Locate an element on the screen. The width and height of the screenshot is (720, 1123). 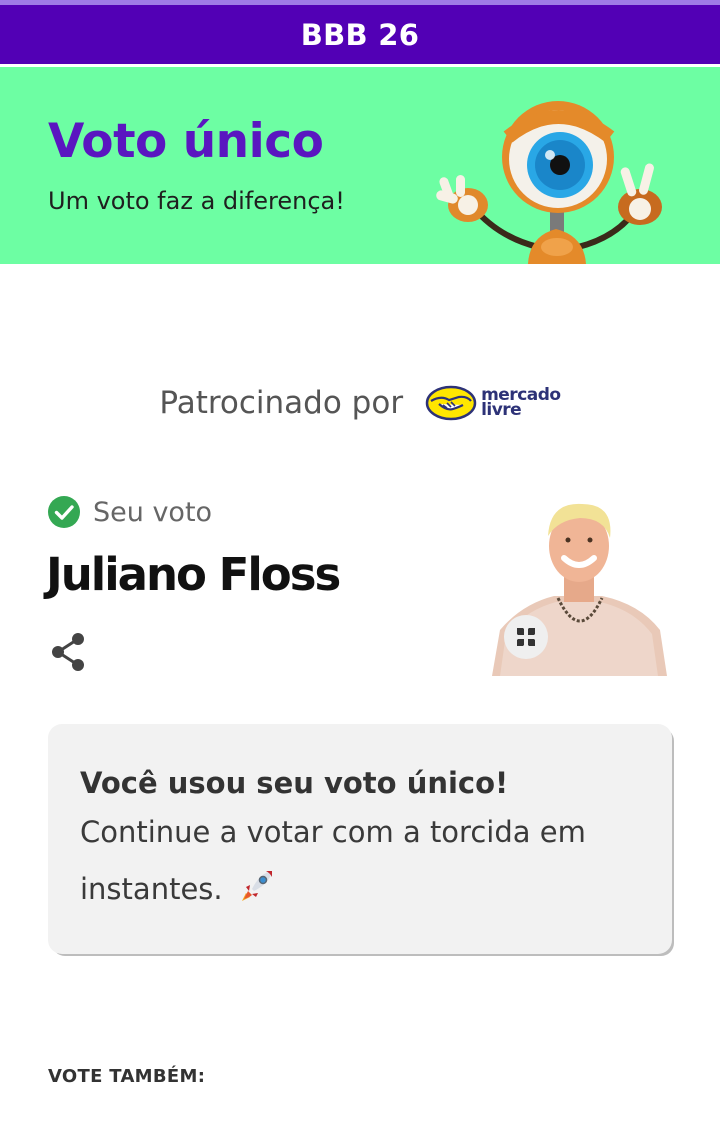
mercado-livre-logo: mercado livre is located at coordinates (493, 403).